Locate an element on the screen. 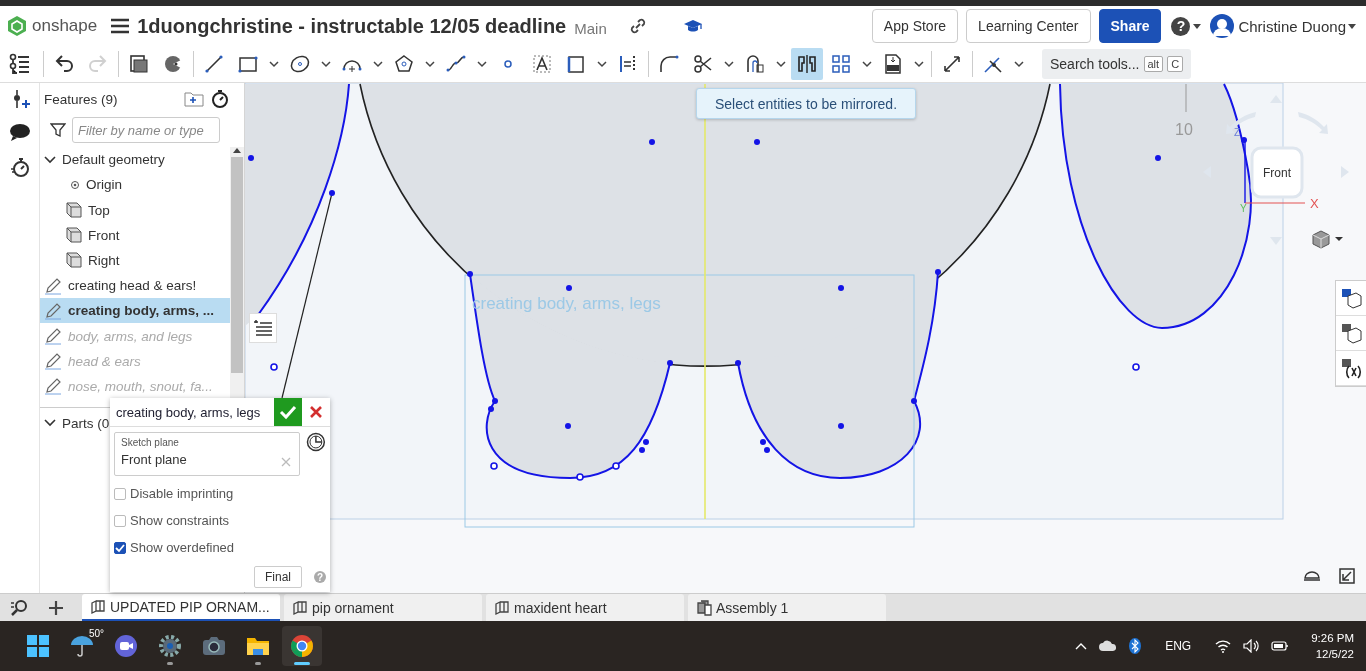  comment-icon is located at coordinates (19, 133).